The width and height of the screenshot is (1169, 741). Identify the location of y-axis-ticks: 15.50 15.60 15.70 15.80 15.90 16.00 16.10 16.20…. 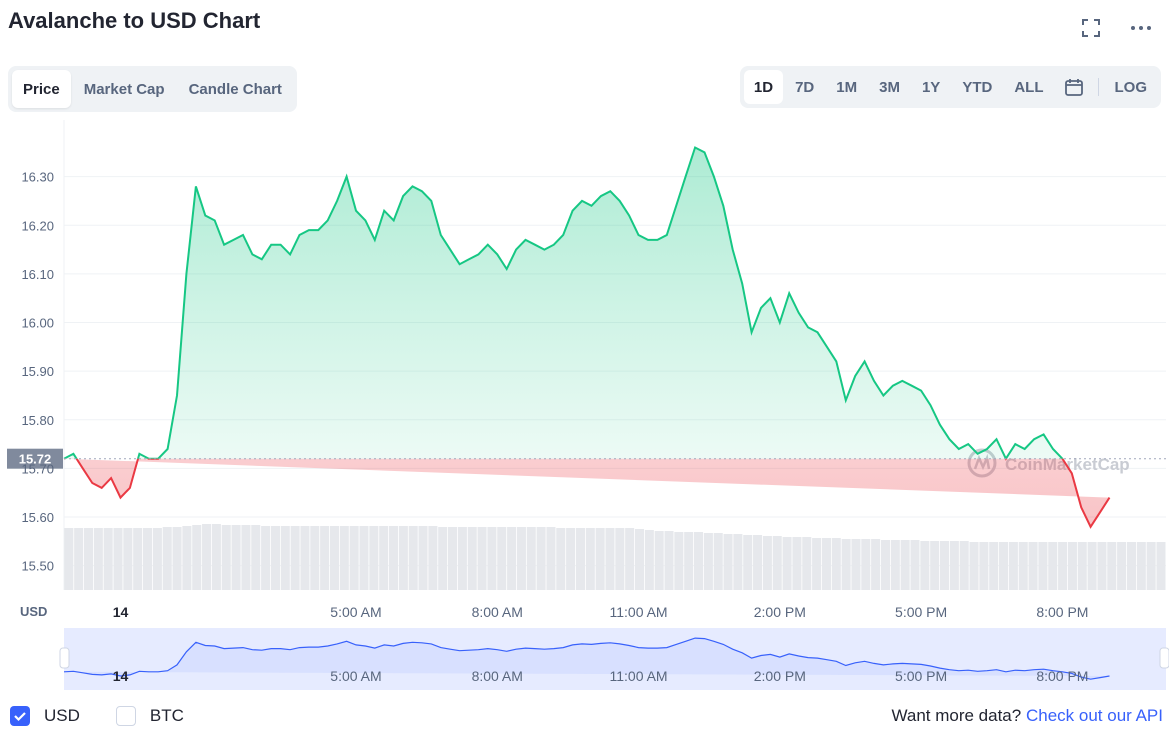
(37, 372).